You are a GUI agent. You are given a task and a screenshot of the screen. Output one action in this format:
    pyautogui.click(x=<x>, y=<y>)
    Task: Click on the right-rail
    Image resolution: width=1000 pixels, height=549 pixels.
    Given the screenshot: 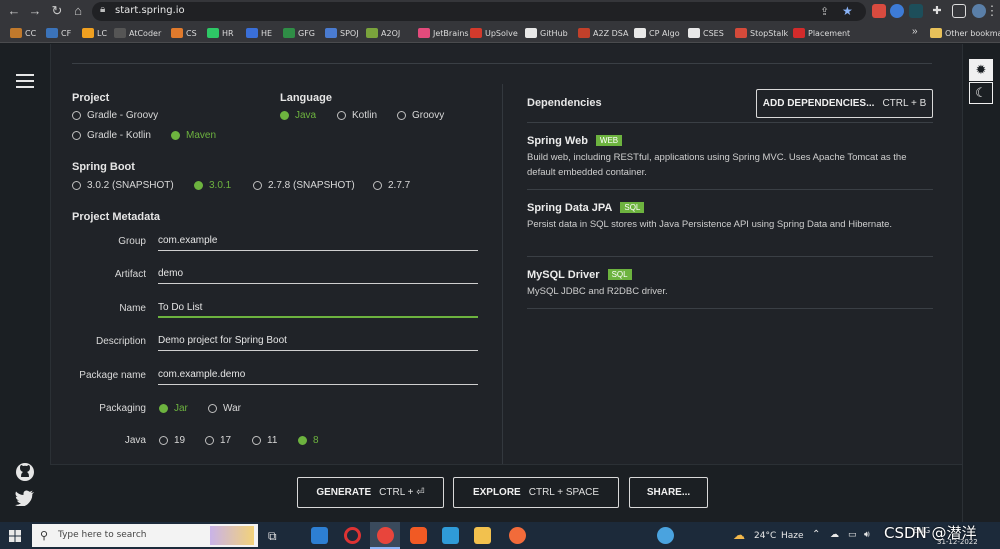 What is the action you would take?
    pyautogui.click(x=981, y=283)
    